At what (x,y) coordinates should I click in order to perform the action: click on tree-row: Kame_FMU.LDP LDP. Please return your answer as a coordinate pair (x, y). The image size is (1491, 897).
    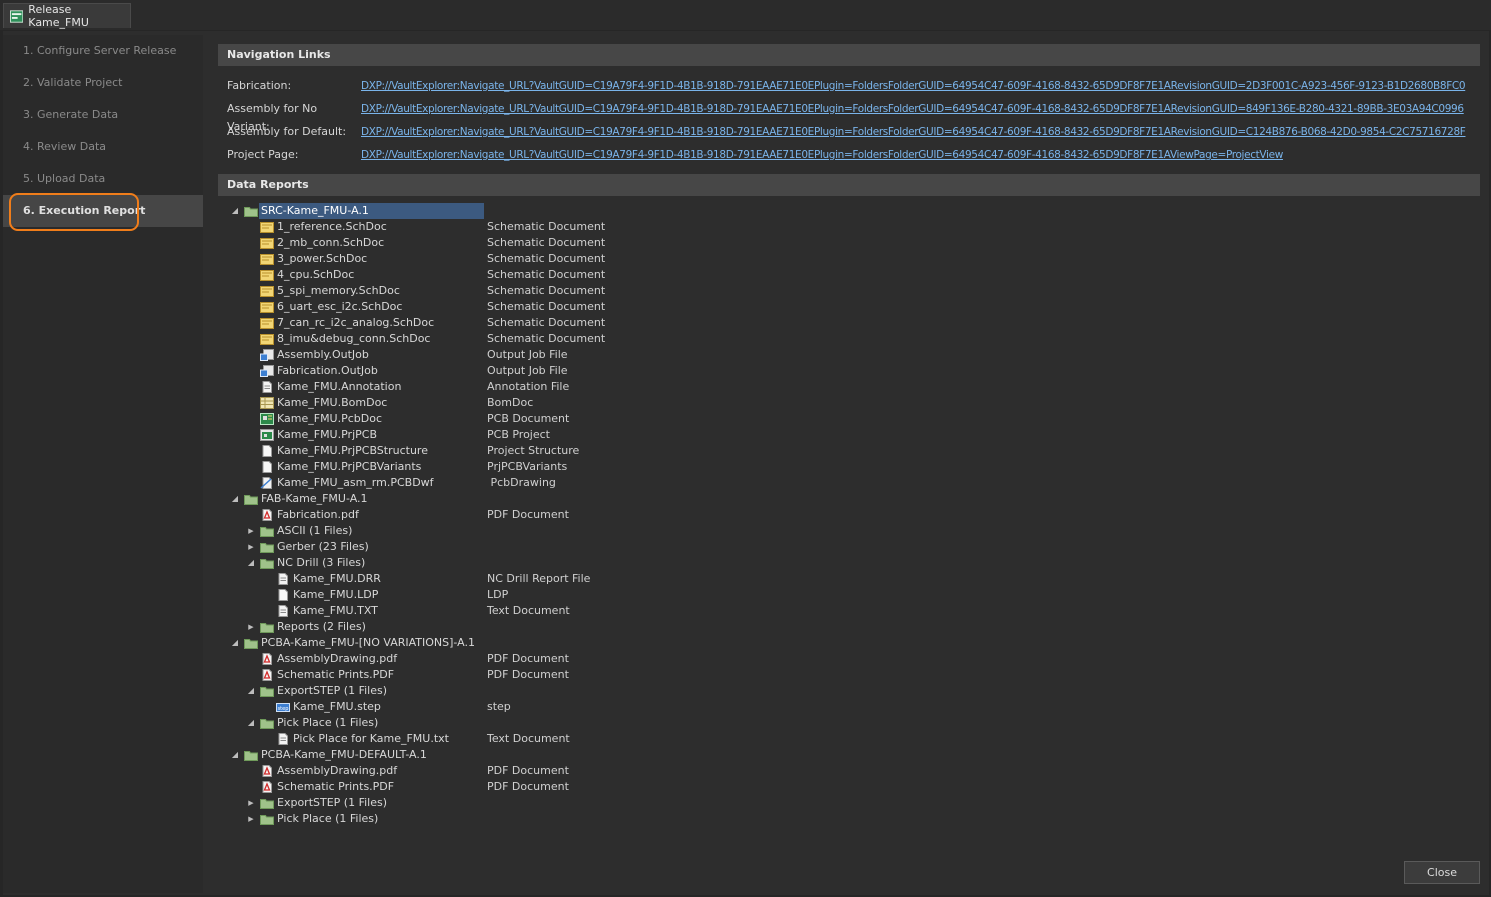
    Looking at the image, I should click on (528, 595).